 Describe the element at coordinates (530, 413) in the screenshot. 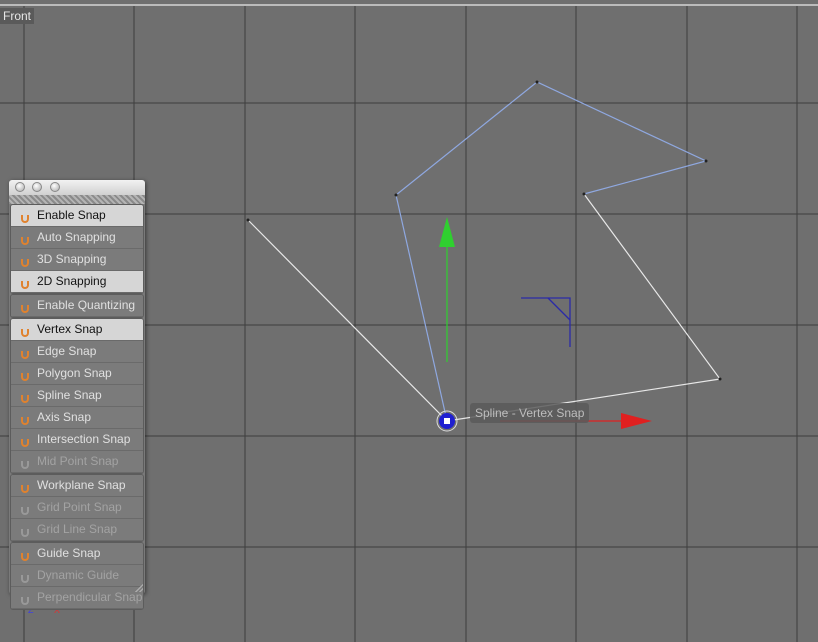

I see `snap-tooltip: Spline - Vertex Snap` at that location.